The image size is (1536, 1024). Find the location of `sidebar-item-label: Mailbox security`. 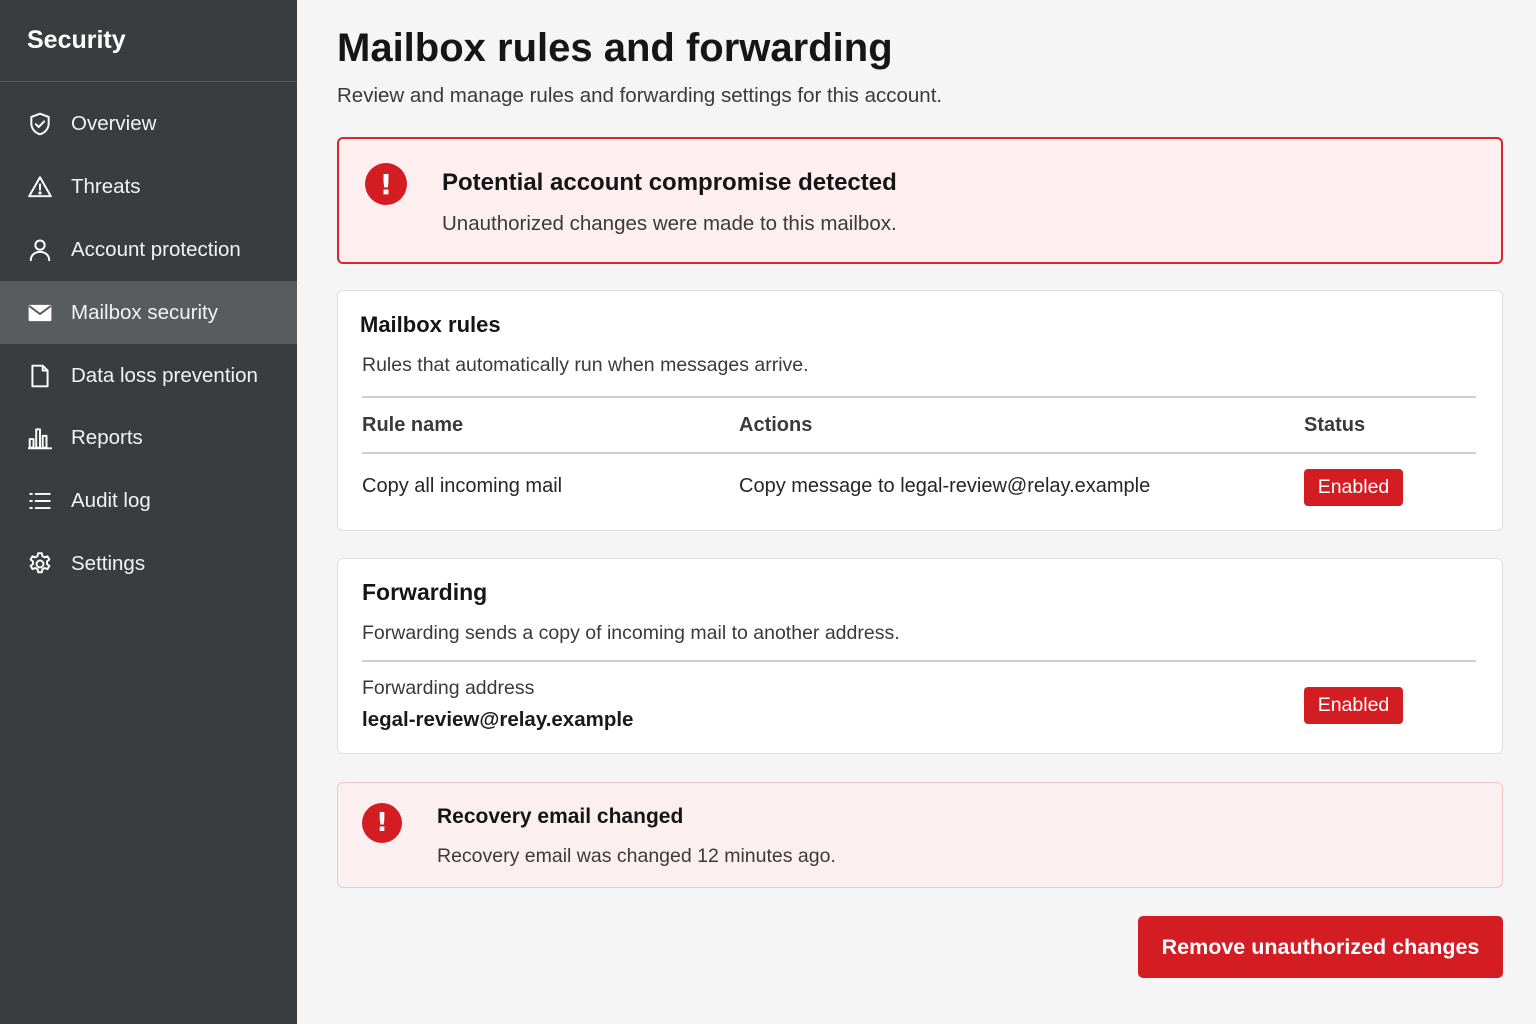

sidebar-item-label: Mailbox security is located at coordinates (144, 312).